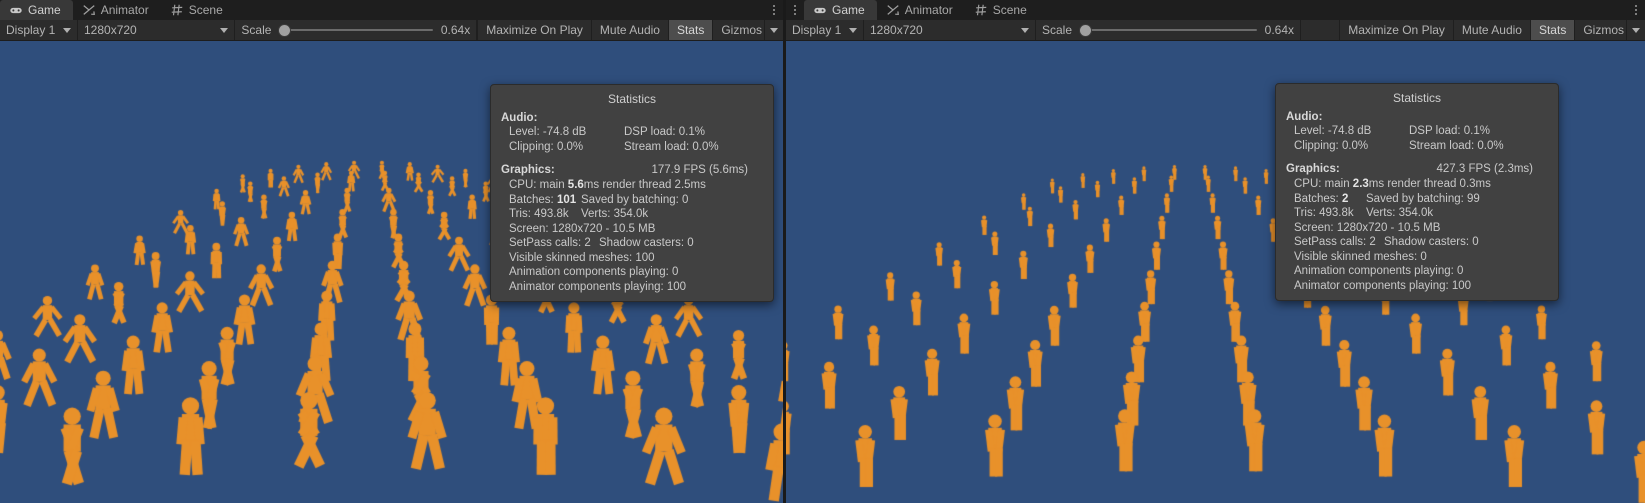 This screenshot has width=1645, height=503. What do you see at coordinates (157, 30) in the screenshot?
I see `resolution-dropdown-left: 1280x720` at bounding box center [157, 30].